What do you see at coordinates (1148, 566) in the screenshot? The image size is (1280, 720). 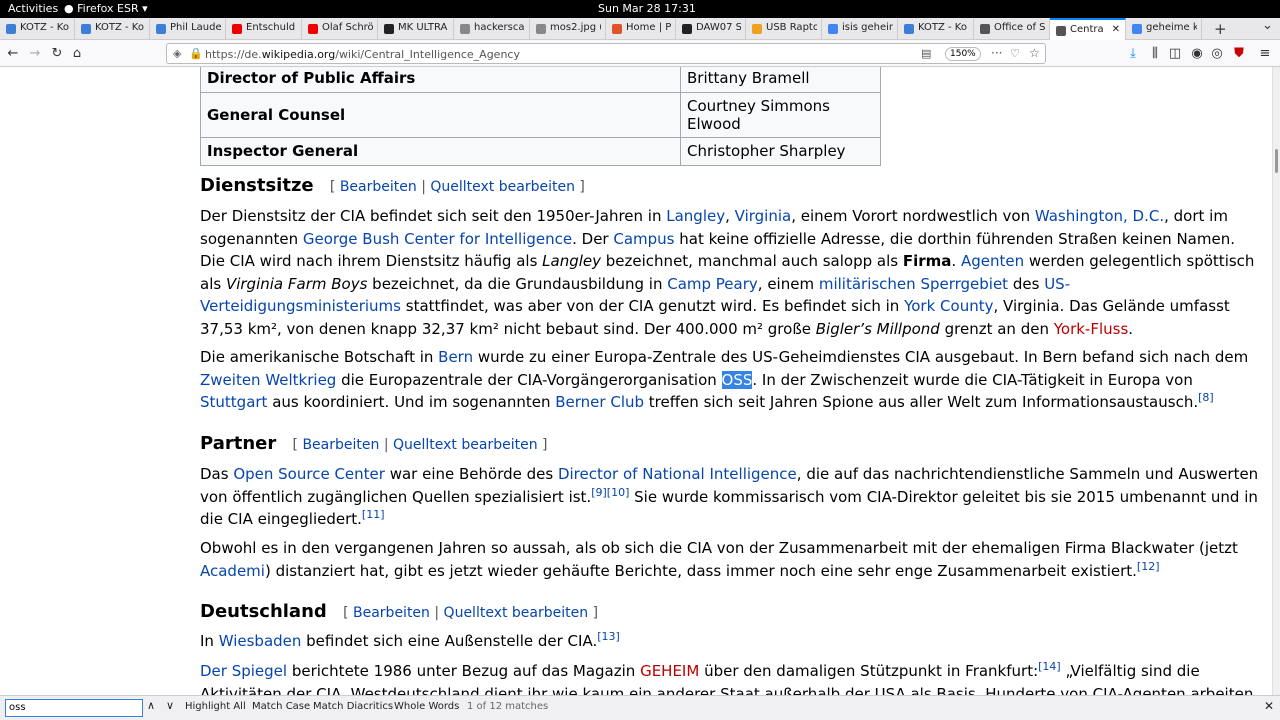 I see `reference-12: [12]` at bounding box center [1148, 566].